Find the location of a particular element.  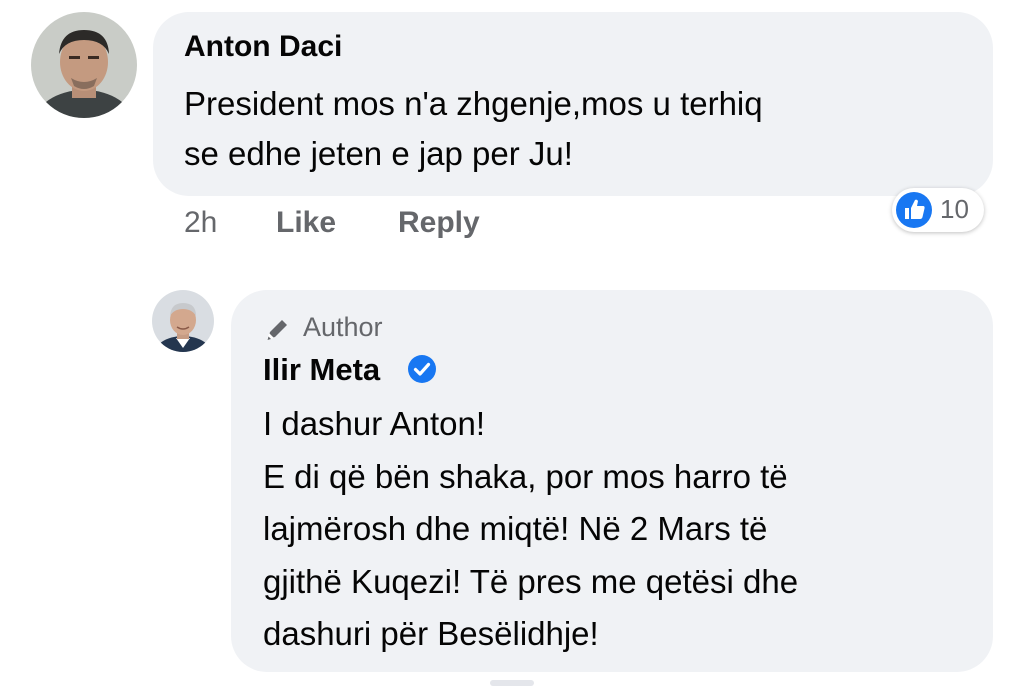

verified-badge-icon is located at coordinates (422, 369).